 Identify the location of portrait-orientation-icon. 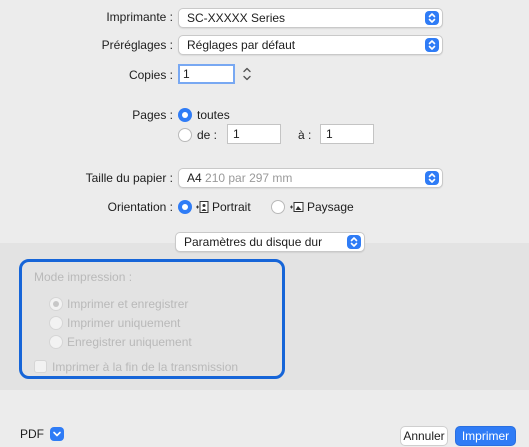
(202, 207).